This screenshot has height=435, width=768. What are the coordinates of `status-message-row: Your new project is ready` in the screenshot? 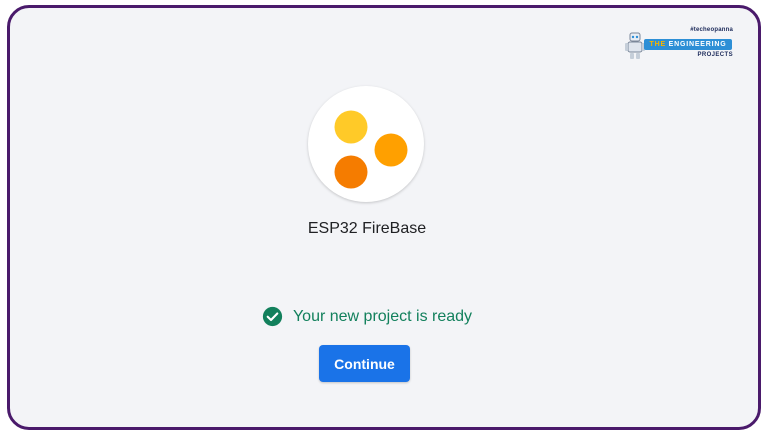 It's located at (367, 319).